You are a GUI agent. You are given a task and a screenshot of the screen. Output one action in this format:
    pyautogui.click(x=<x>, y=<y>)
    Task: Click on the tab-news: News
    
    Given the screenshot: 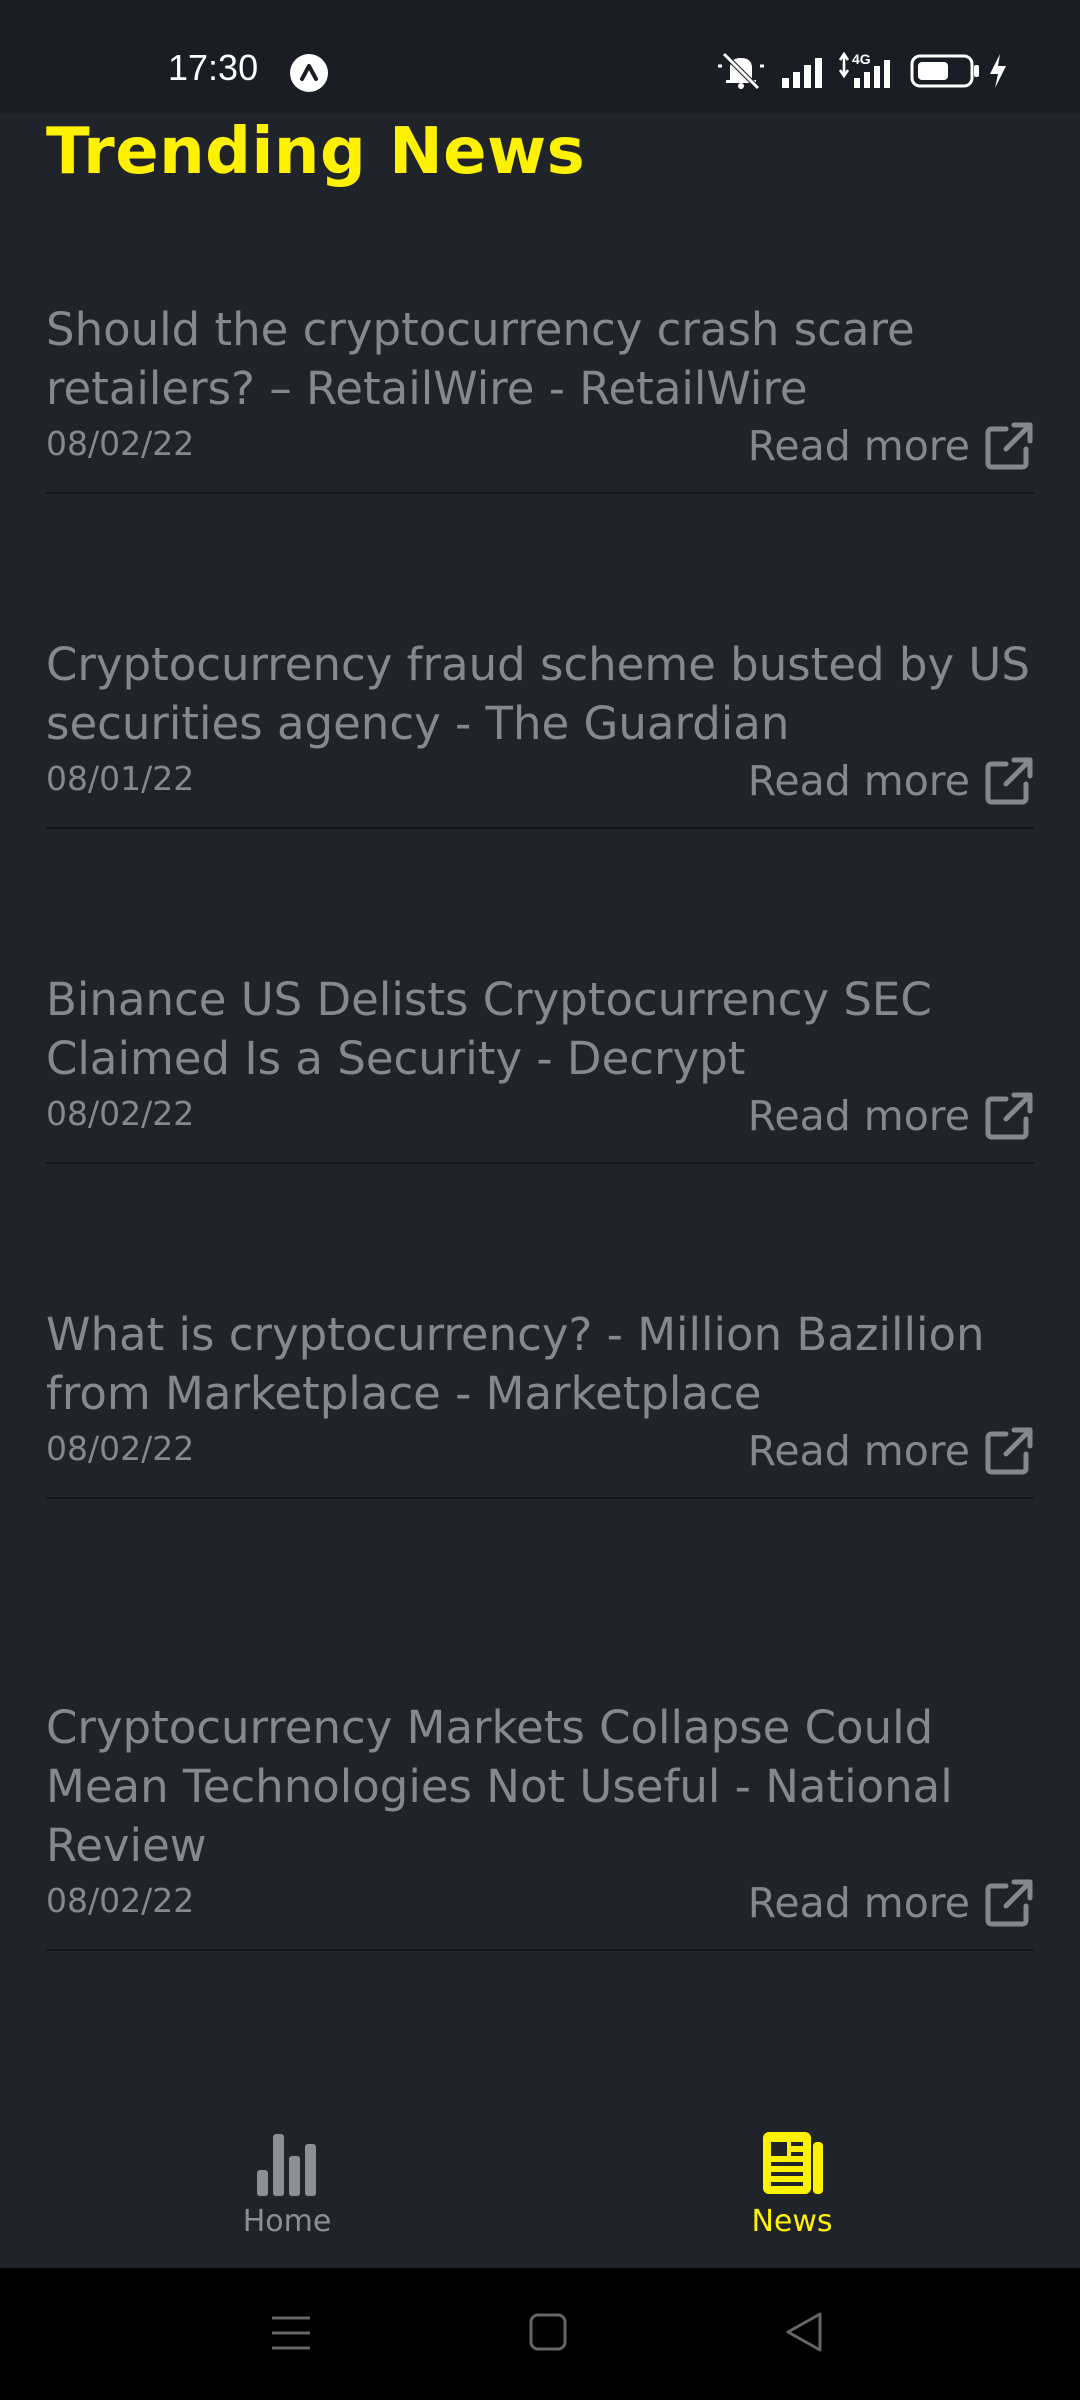 What is the action you would take?
    pyautogui.click(x=792, y=2193)
    